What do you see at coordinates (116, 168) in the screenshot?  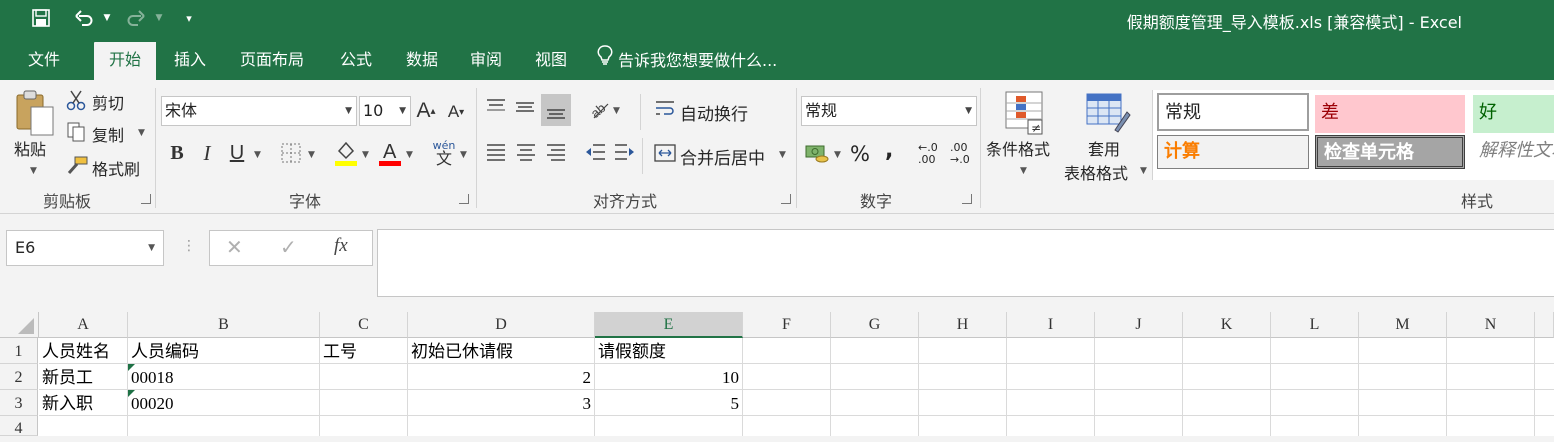 I see `format-painter-button: 格式刷` at bounding box center [116, 168].